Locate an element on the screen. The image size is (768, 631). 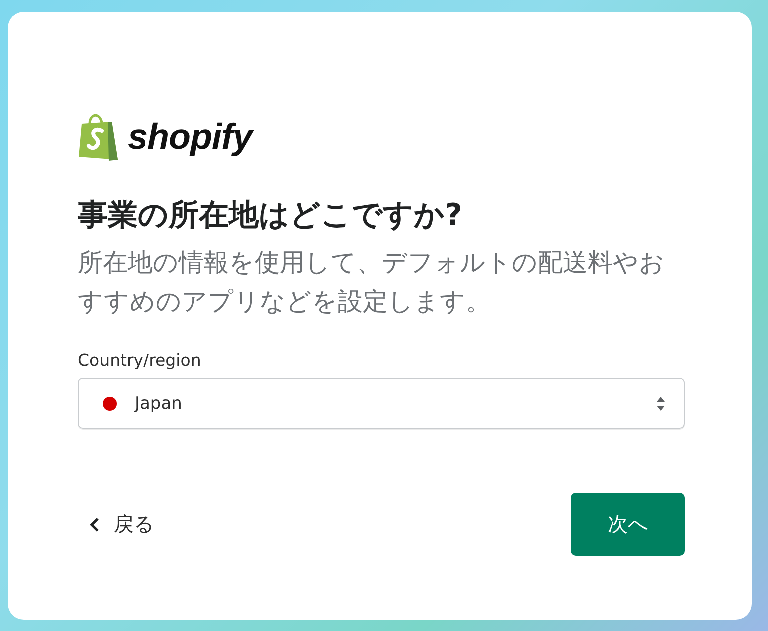
back-link: 戻る is located at coordinates (122, 524).